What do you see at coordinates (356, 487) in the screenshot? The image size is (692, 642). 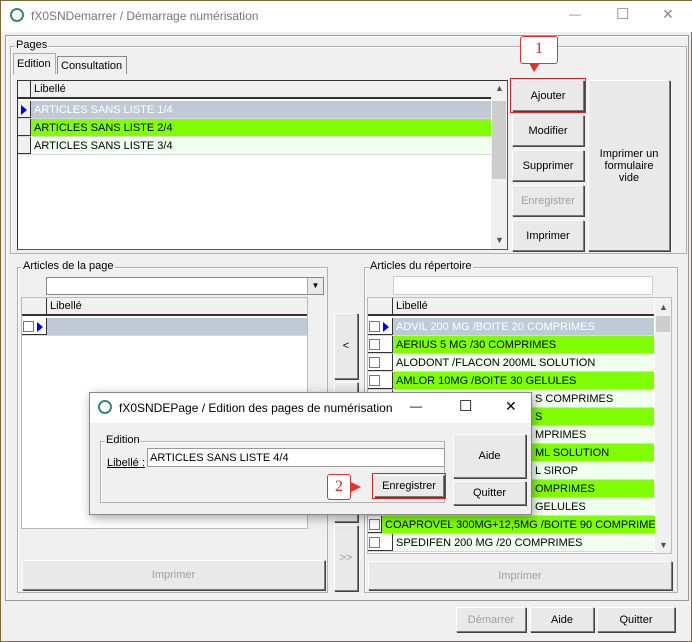 I see `callout-2-pointer` at bounding box center [356, 487].